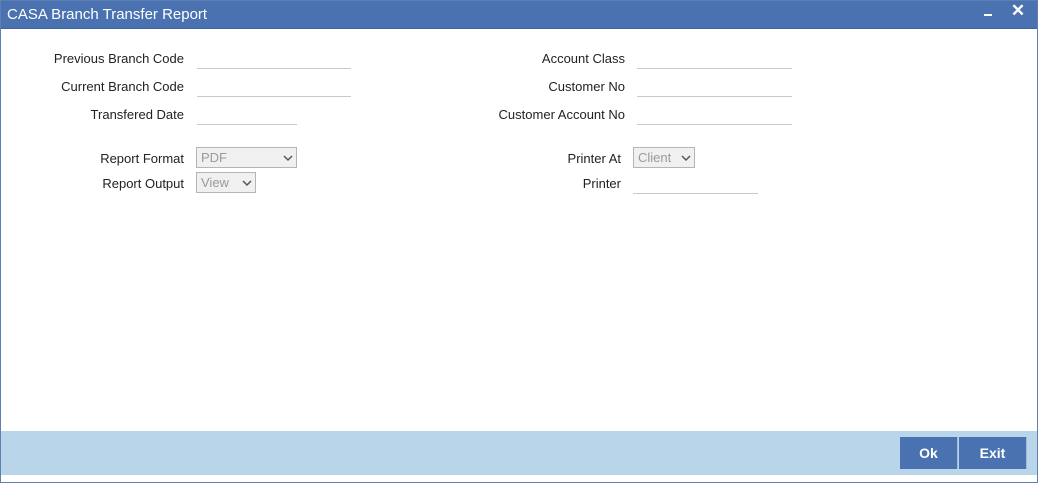 The image size is (1038, 483). I want to click on report-output-select: View, so click(226, 182).